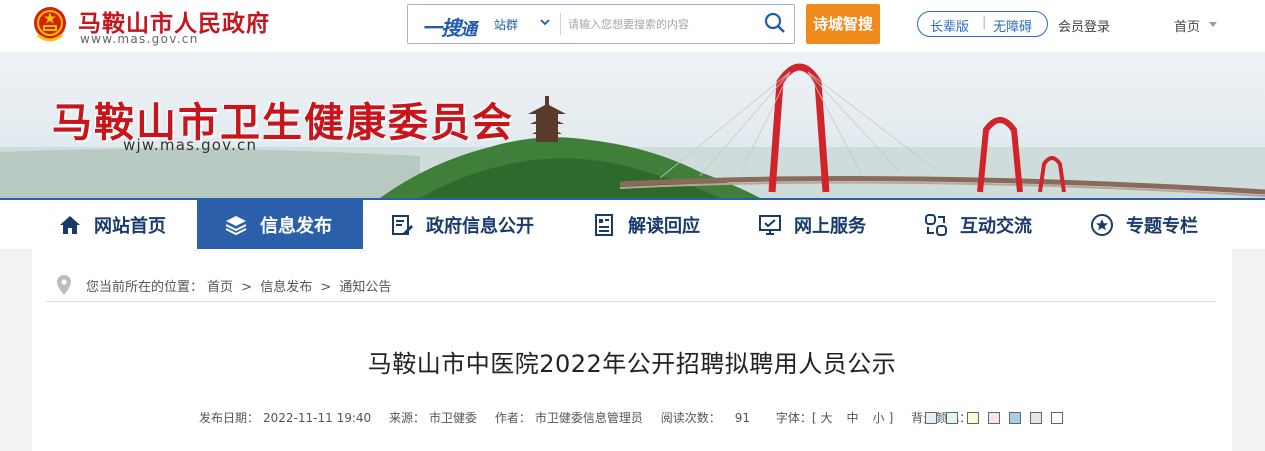 The image size is (1265, 451). What do you see at coordinates (365, 287) in the screenshot?
I see `breadcrumb-notices: 通知公告` at bounding box center [365, 287].